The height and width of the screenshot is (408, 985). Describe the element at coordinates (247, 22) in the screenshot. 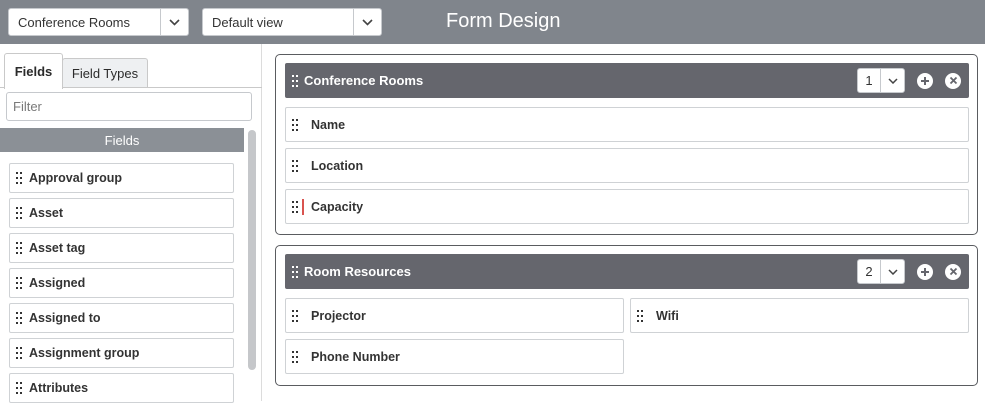

I see `view-select-value: Default view` at that location.